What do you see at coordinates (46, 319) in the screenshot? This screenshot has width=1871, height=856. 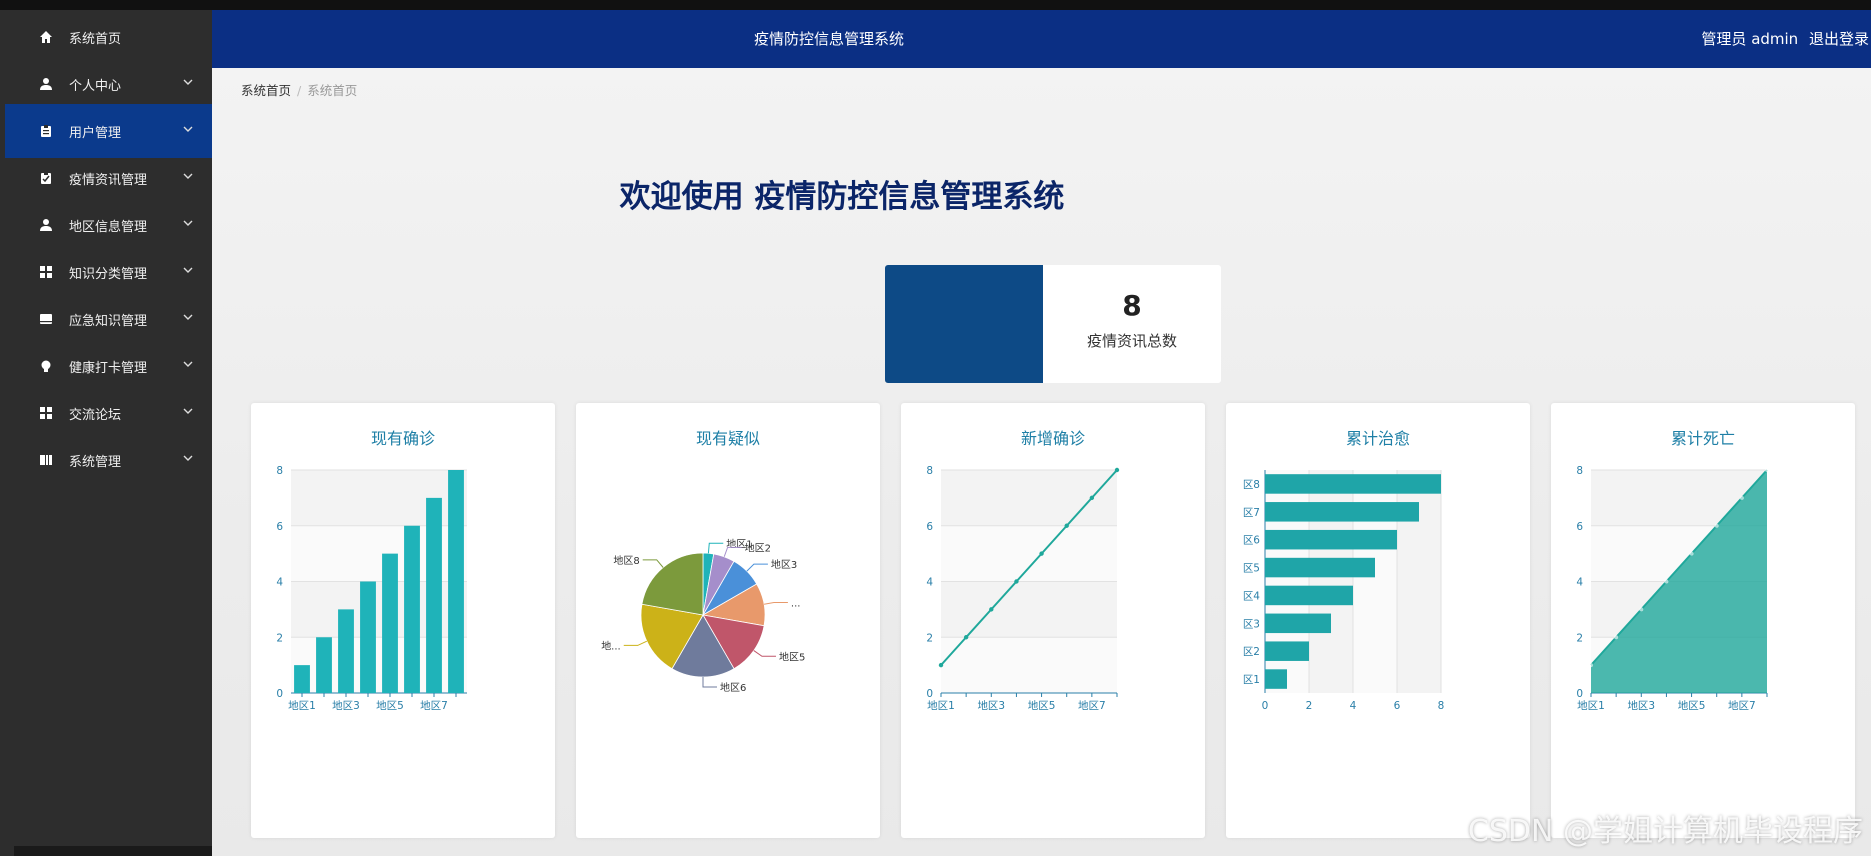 I see `inbox-icon` at bounding box center [46, 319].